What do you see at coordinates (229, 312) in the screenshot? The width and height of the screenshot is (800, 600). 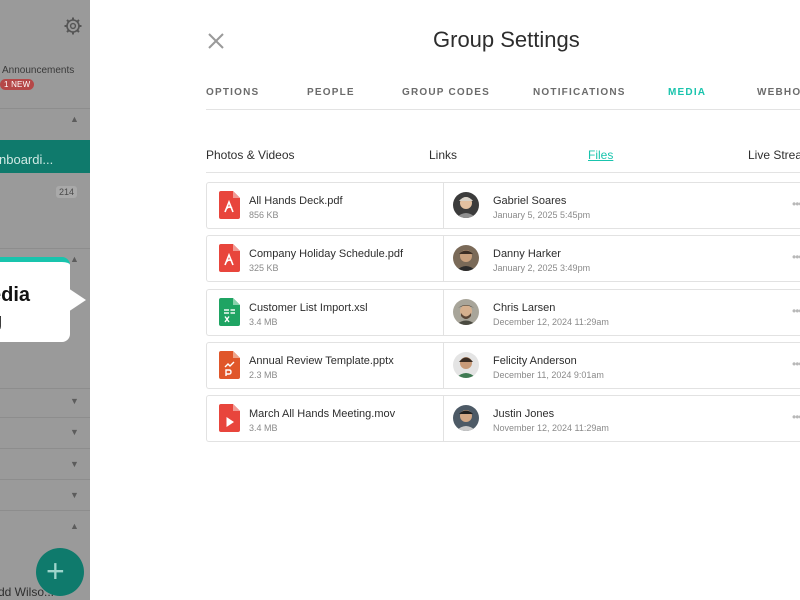 I see `spreadsheet-file-icon` at bounding box center [229, 312].